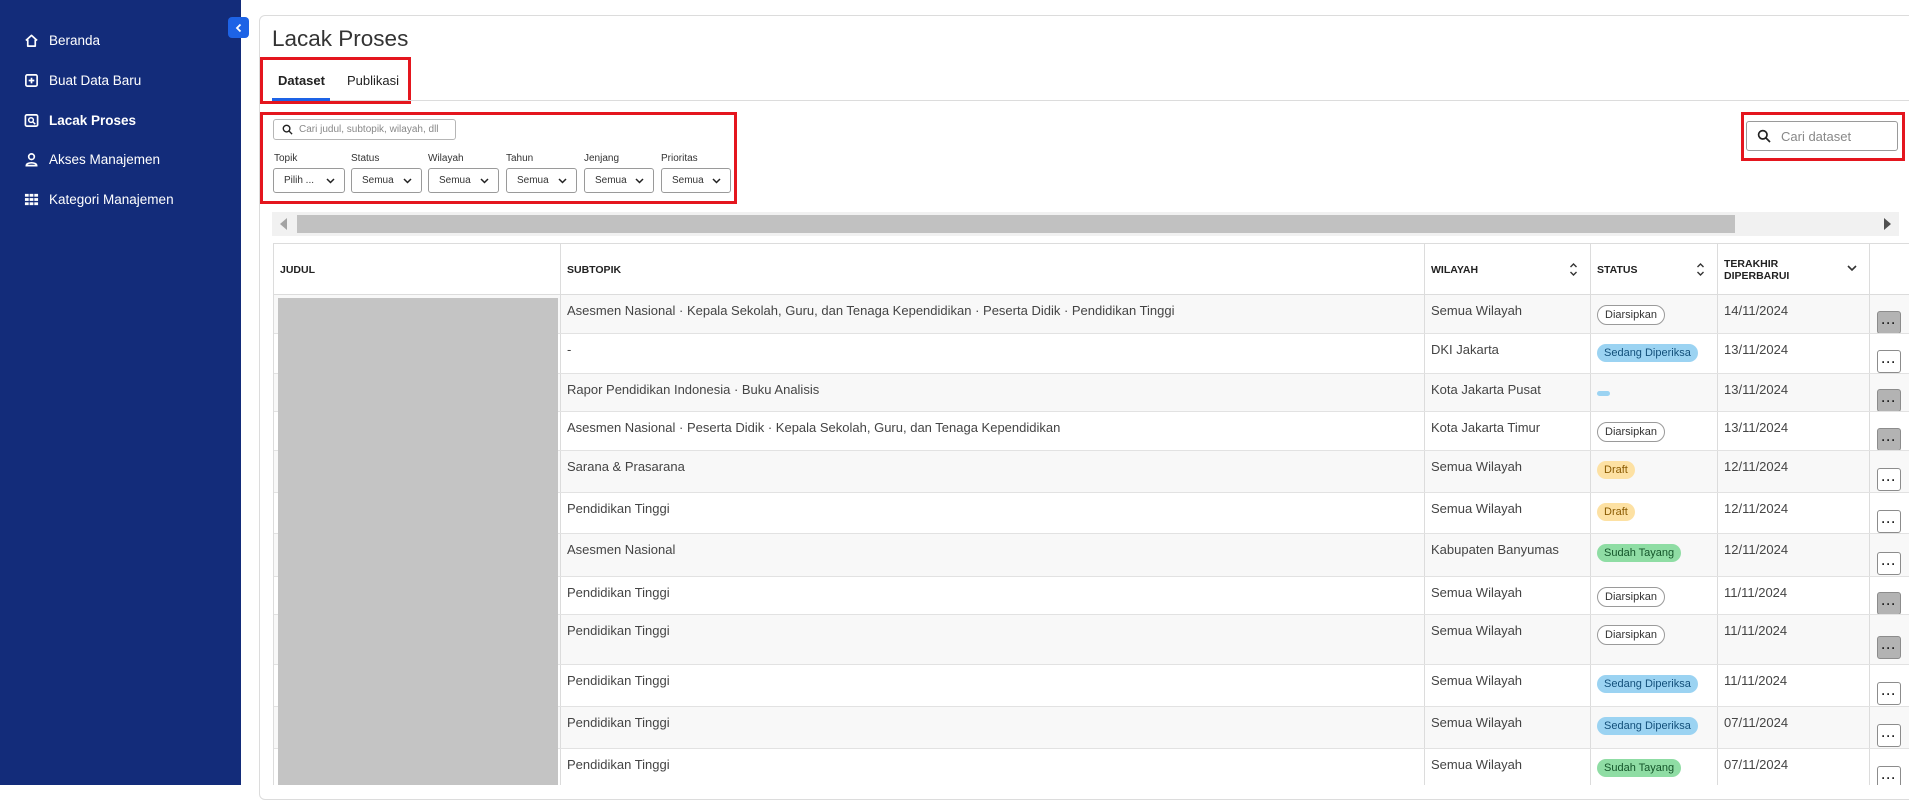 This screenshot has width=1909, height=800. Describe the element at coordinates (386, 180) in the screenshot. I see `filter-select-status: Semua` at that location.